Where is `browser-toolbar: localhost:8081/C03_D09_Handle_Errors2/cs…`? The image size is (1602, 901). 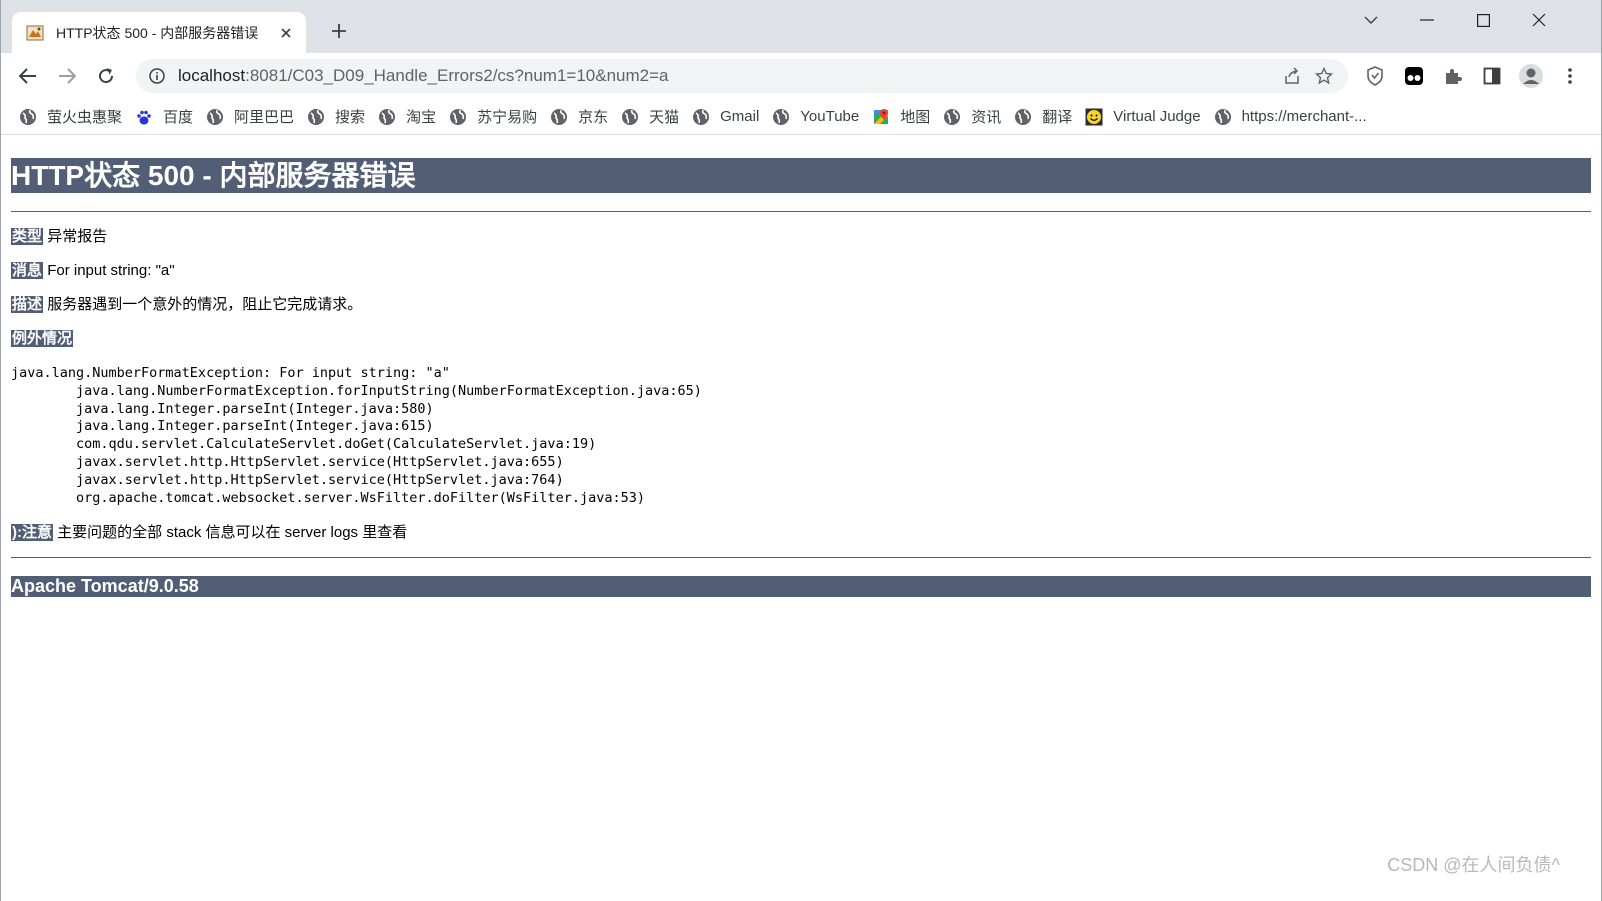
browser-toolbar: localhost:8081/C03_D09_Handle_Errors2/cs… is located at coordinates (801, 76).